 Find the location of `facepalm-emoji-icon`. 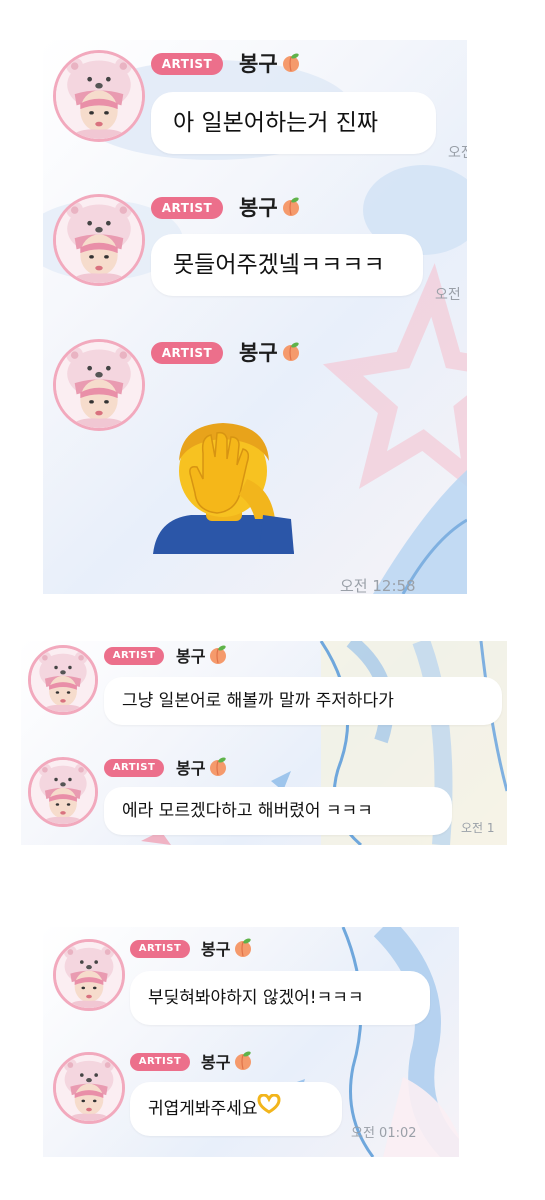

facepalm-emoji-icon is located at coordinates (223, 486).